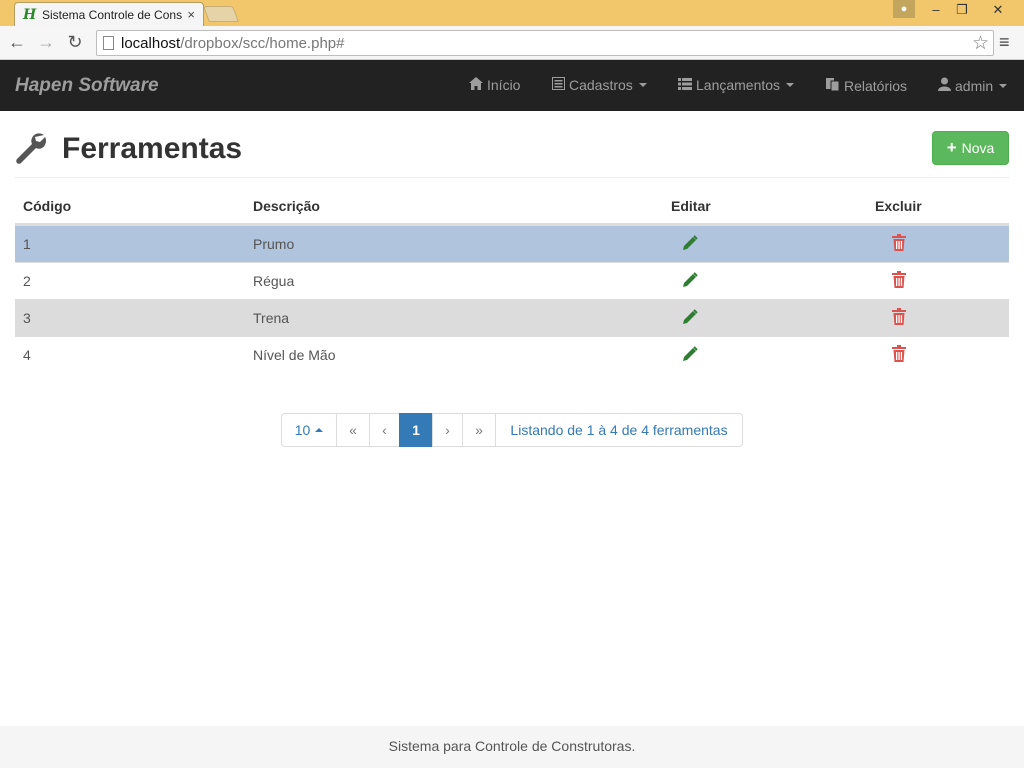 The width and height of the screenshot is (1024, 768). What do you see at coordinates (558, 85) in the screenshot?
I see `list-alt-icon` at bounding box center [558, 85].